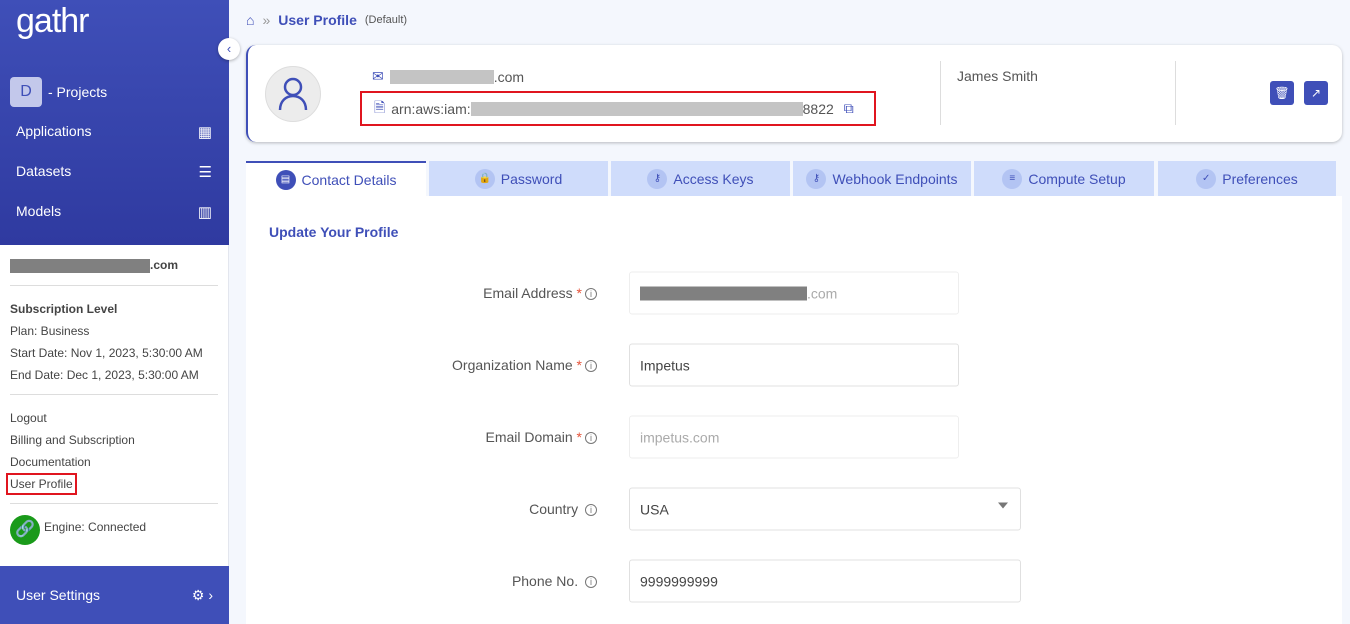  Describe the element at coordinates (317, 20) in the screenshot. I see `page-title: User Profile` at that location.